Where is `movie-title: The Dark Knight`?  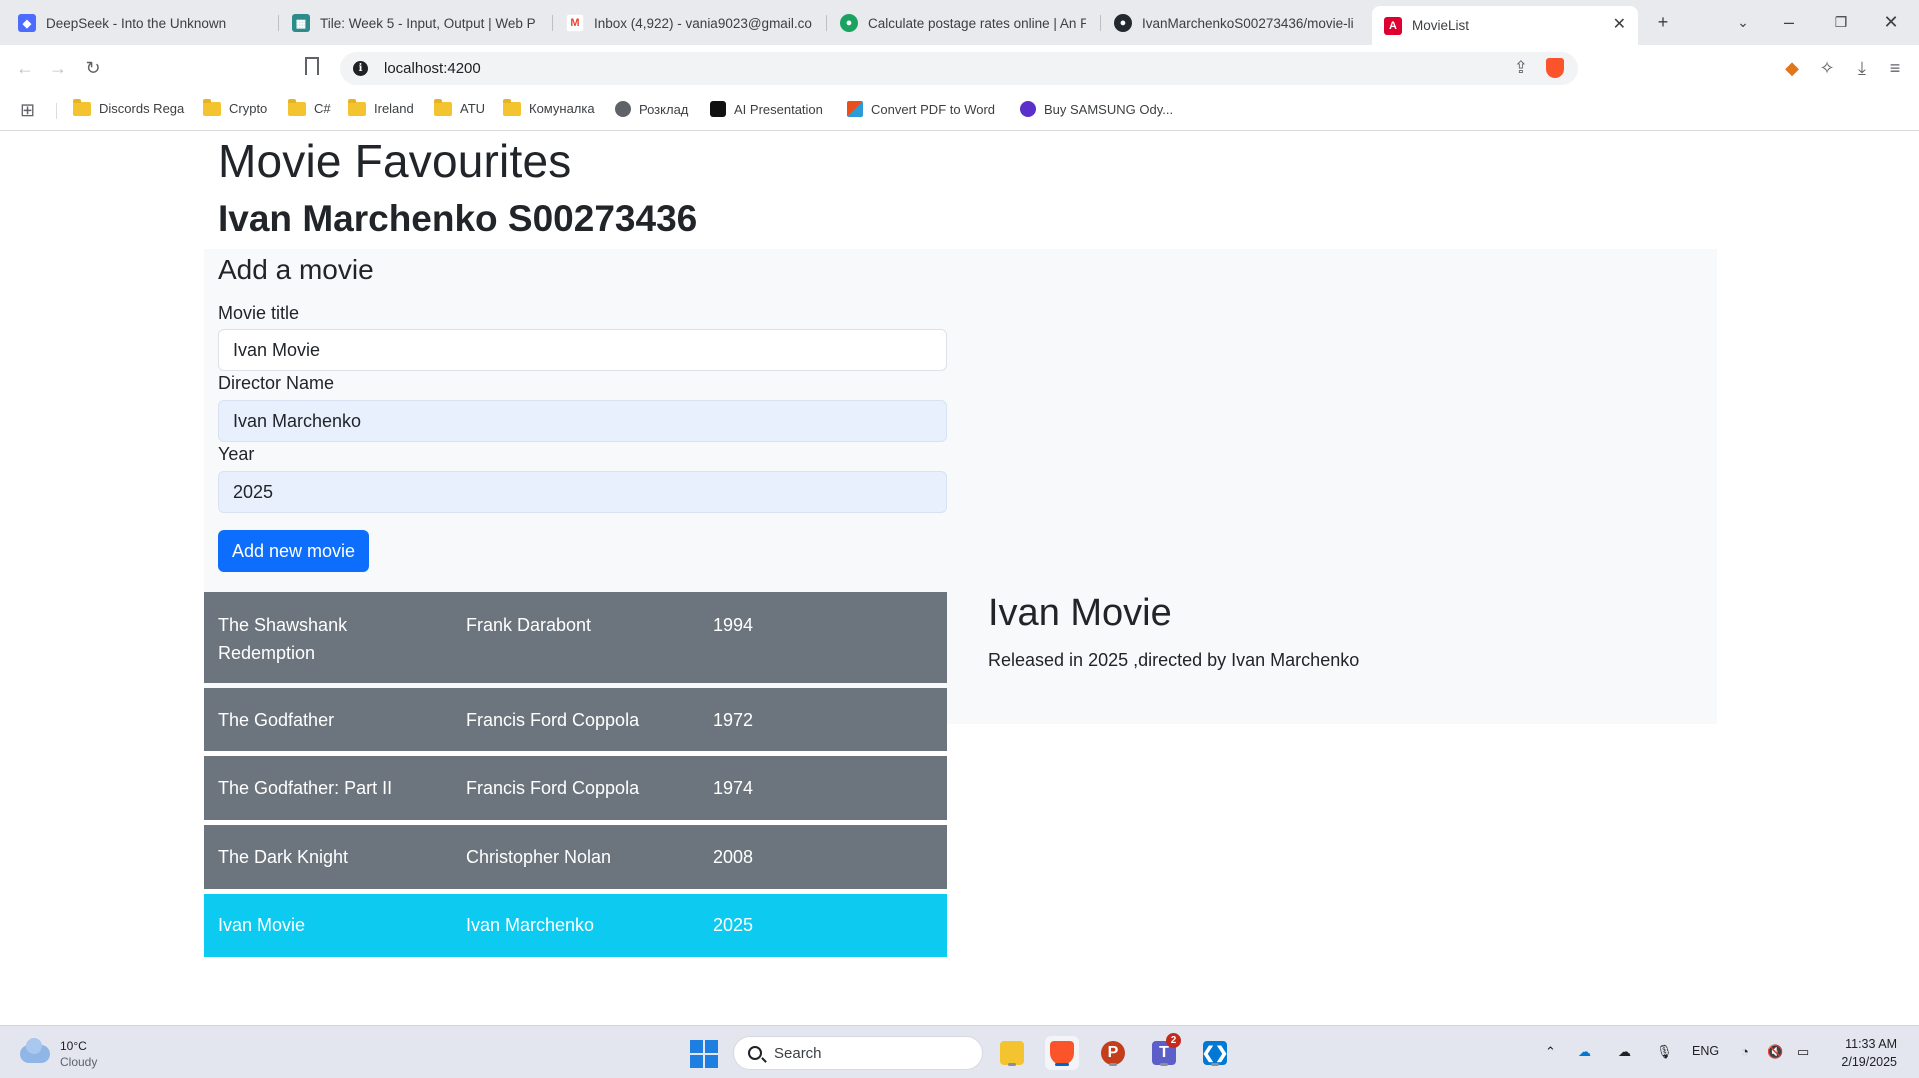
movie-title: The Dark Knight is located at coordinates (283, 857).